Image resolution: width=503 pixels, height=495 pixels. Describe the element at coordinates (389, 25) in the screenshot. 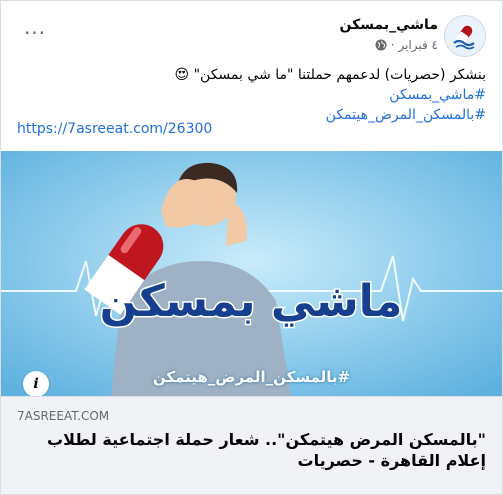

I see `page-name: ماشي_بمسكن` at that location.